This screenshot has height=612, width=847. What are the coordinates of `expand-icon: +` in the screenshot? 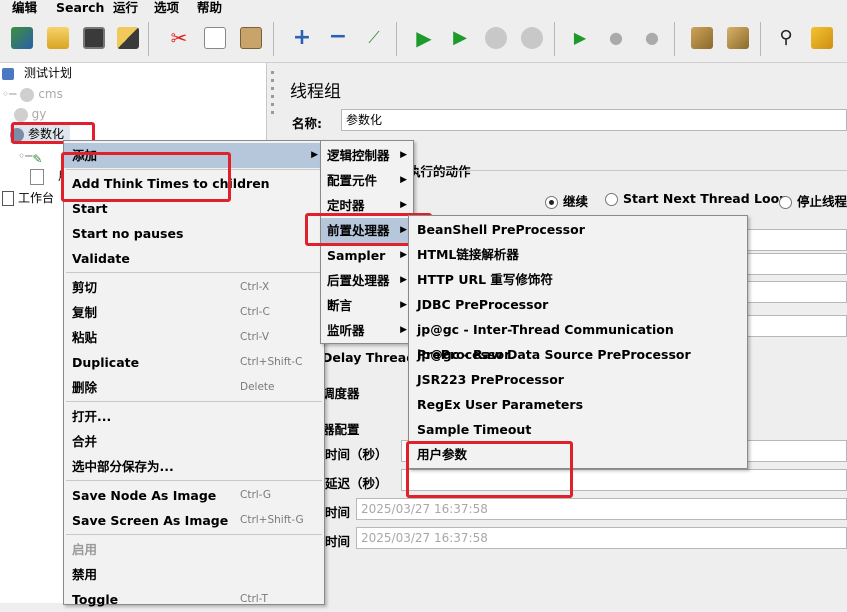 It's located at (302, 37).